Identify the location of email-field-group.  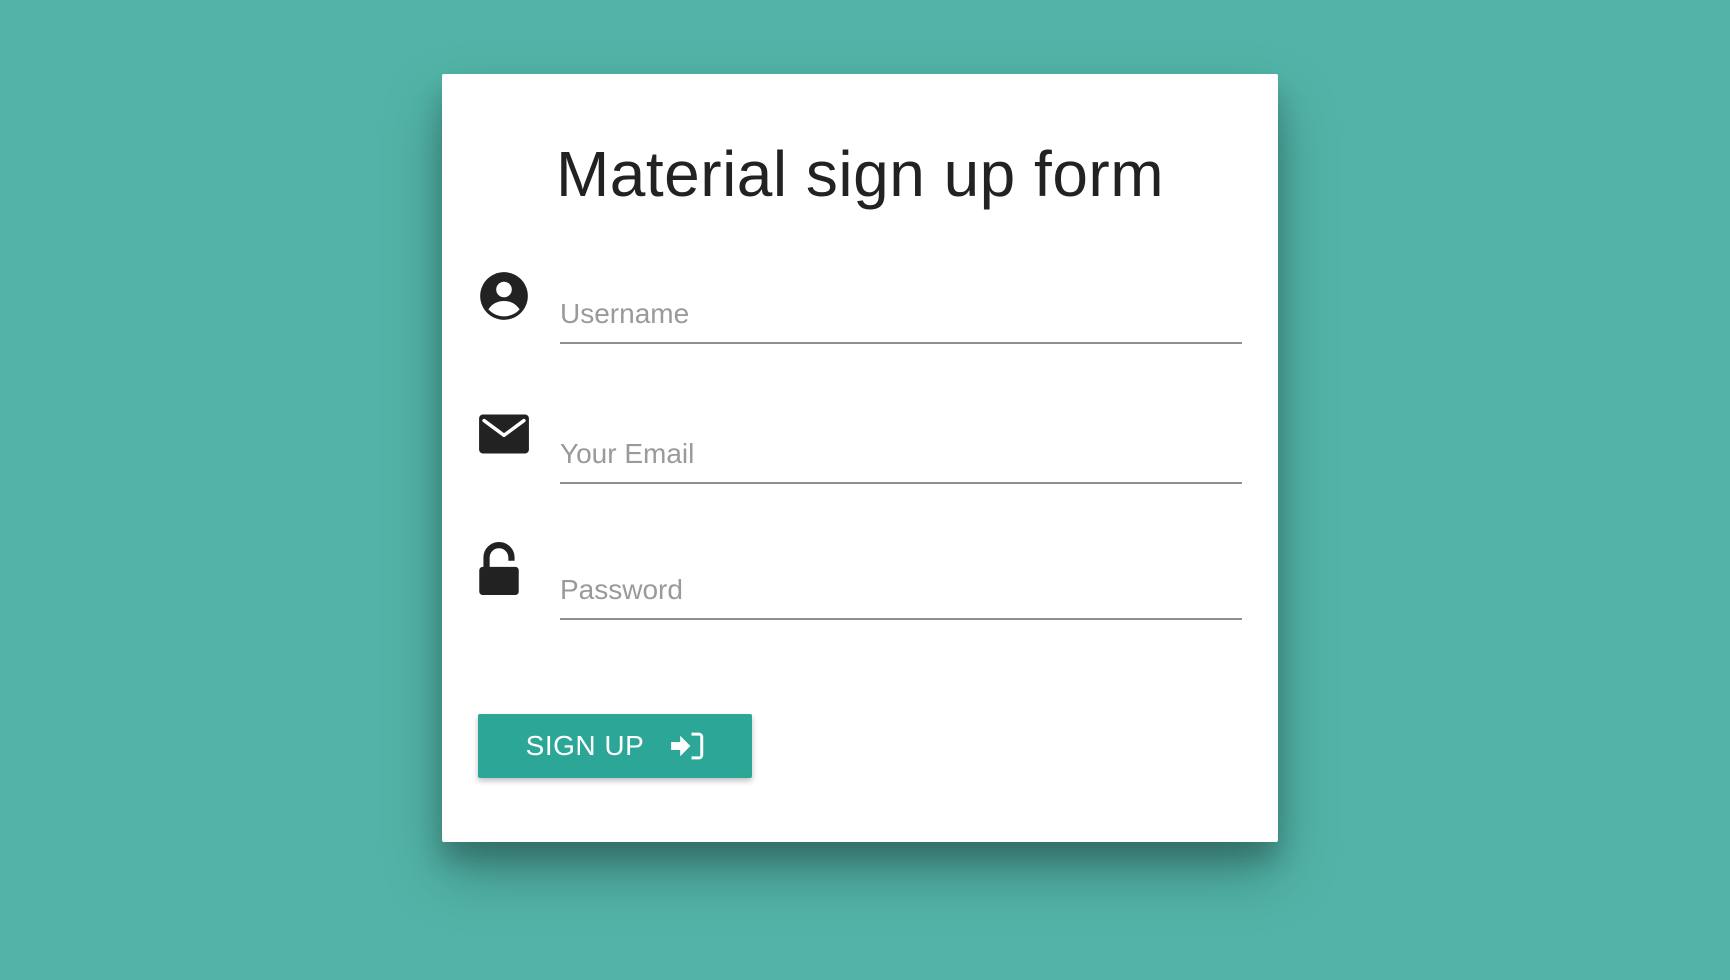
(860, 444).